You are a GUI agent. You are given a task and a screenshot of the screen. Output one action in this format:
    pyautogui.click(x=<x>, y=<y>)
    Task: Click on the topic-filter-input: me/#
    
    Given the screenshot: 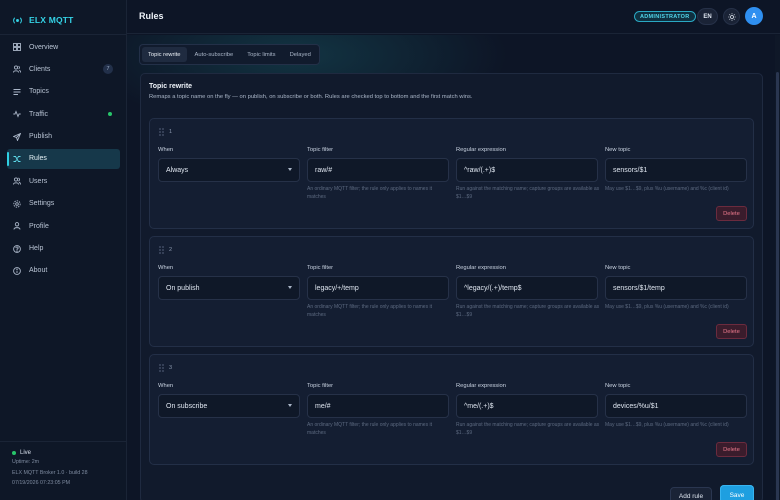 What is the action you would take?
    pyautogui.click(x=378, y=406)
    